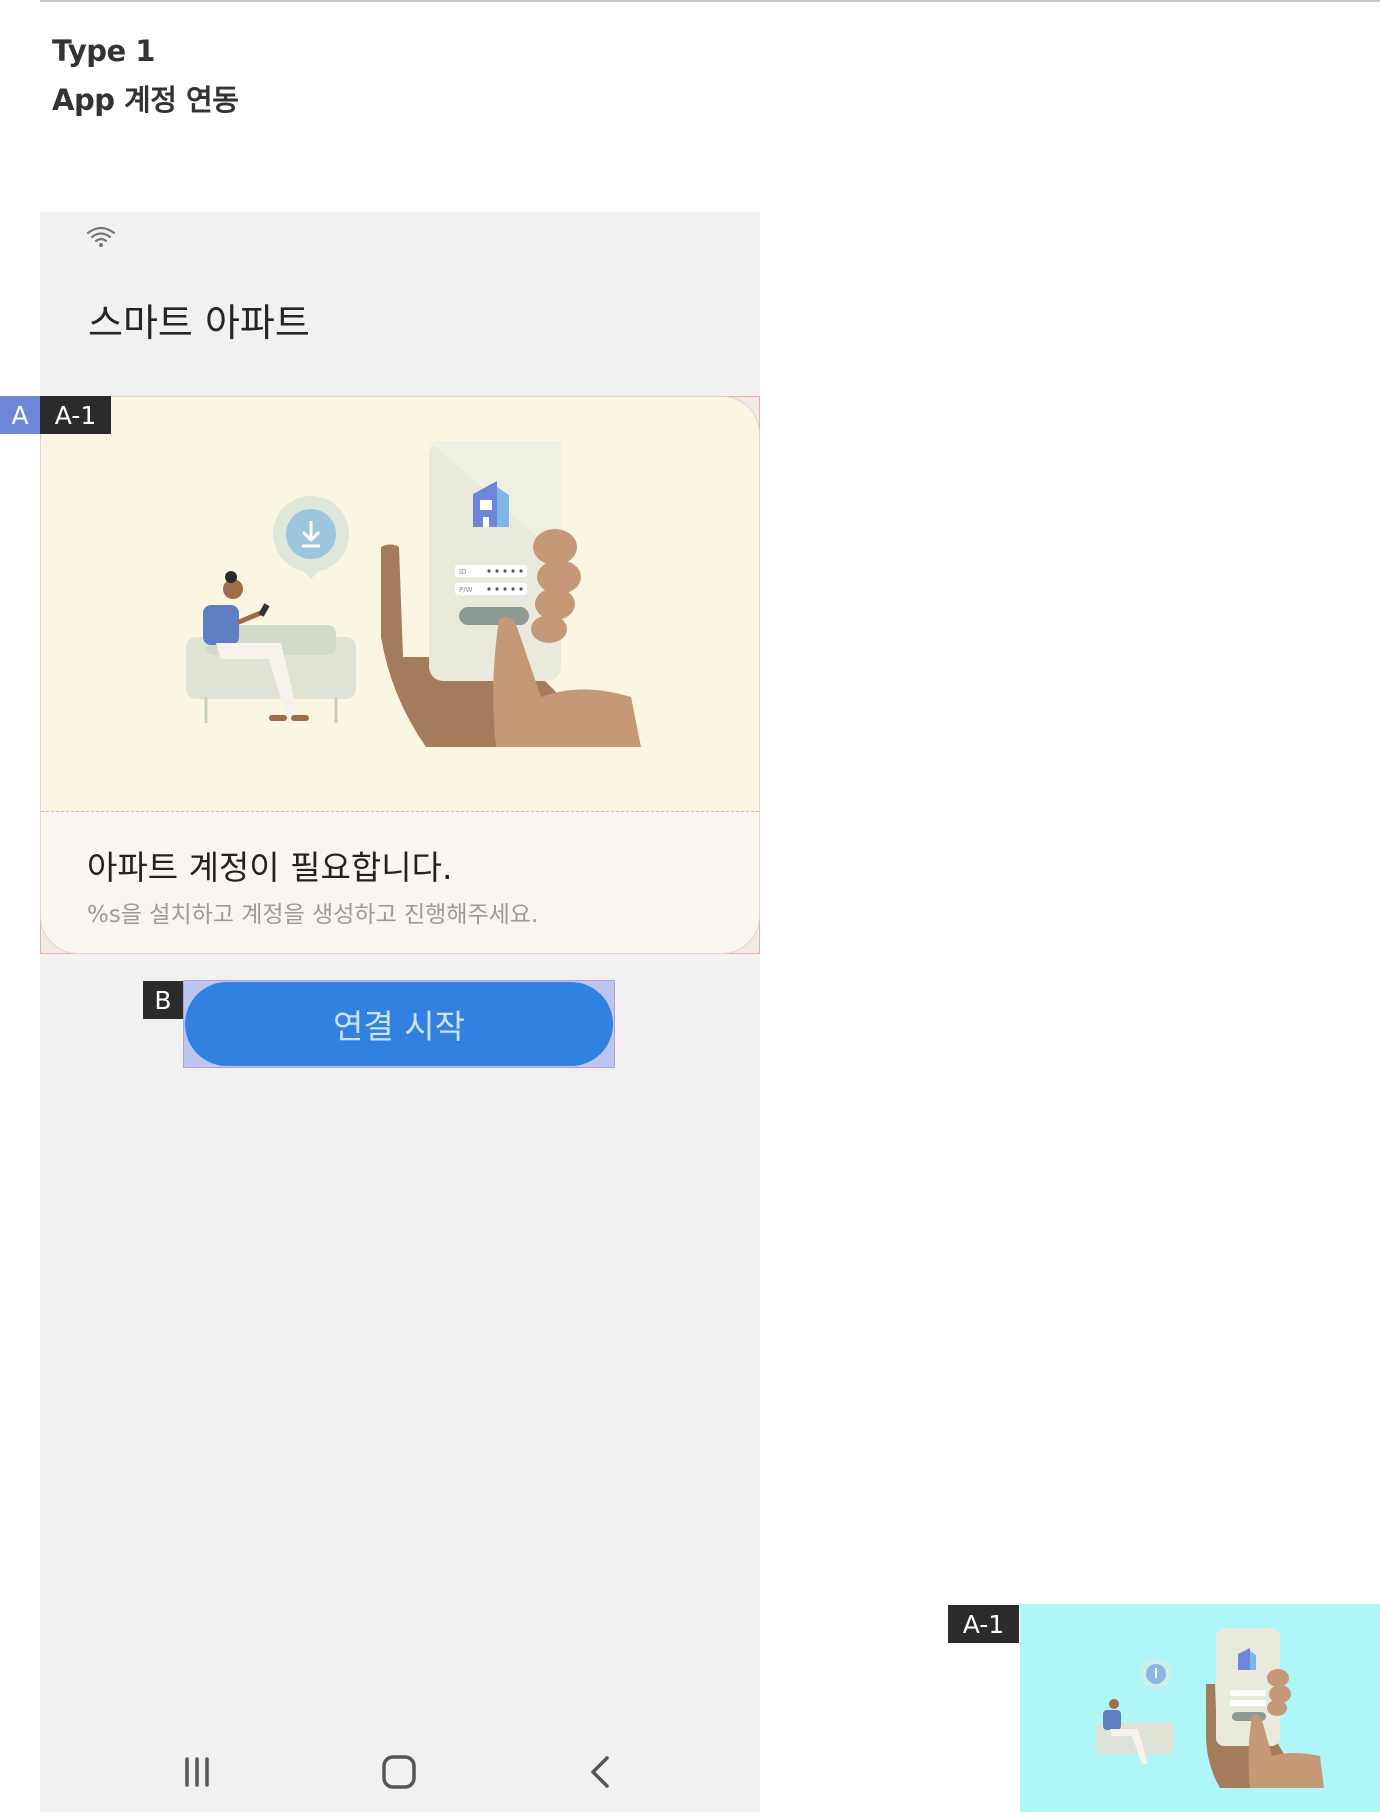 This screenshot has height=1815, width=1380. I want to click on spec-subtitle: App 계정 연동, so click(145, 100).